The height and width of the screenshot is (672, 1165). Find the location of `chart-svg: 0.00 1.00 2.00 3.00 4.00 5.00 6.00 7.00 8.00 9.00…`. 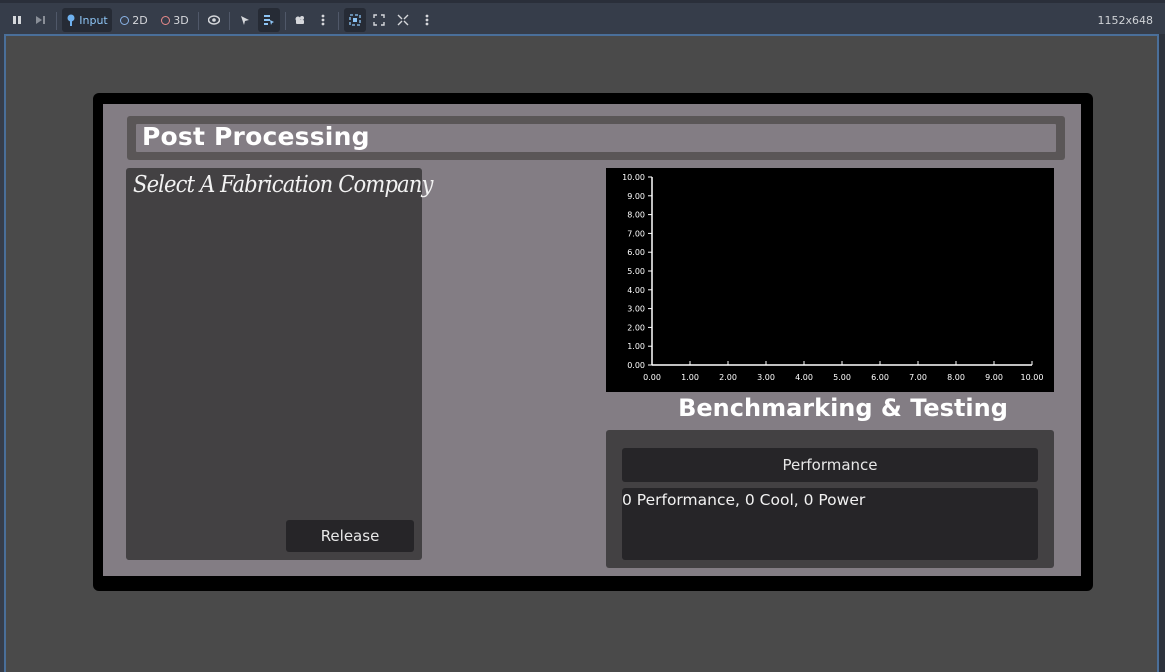

chart-svg: 0.00 1.00 2.00 3.00 4.00 5.00 6.00 7.00 8.00 9.00… is located at coordinates (833, 277).